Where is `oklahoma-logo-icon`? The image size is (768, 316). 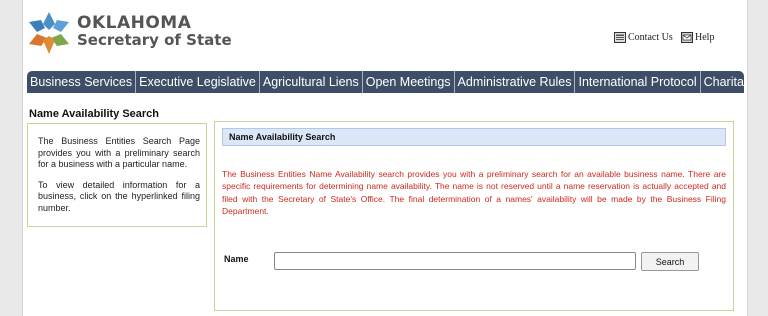 oklahoma-logo-icon is located at coordinates (49, 33).